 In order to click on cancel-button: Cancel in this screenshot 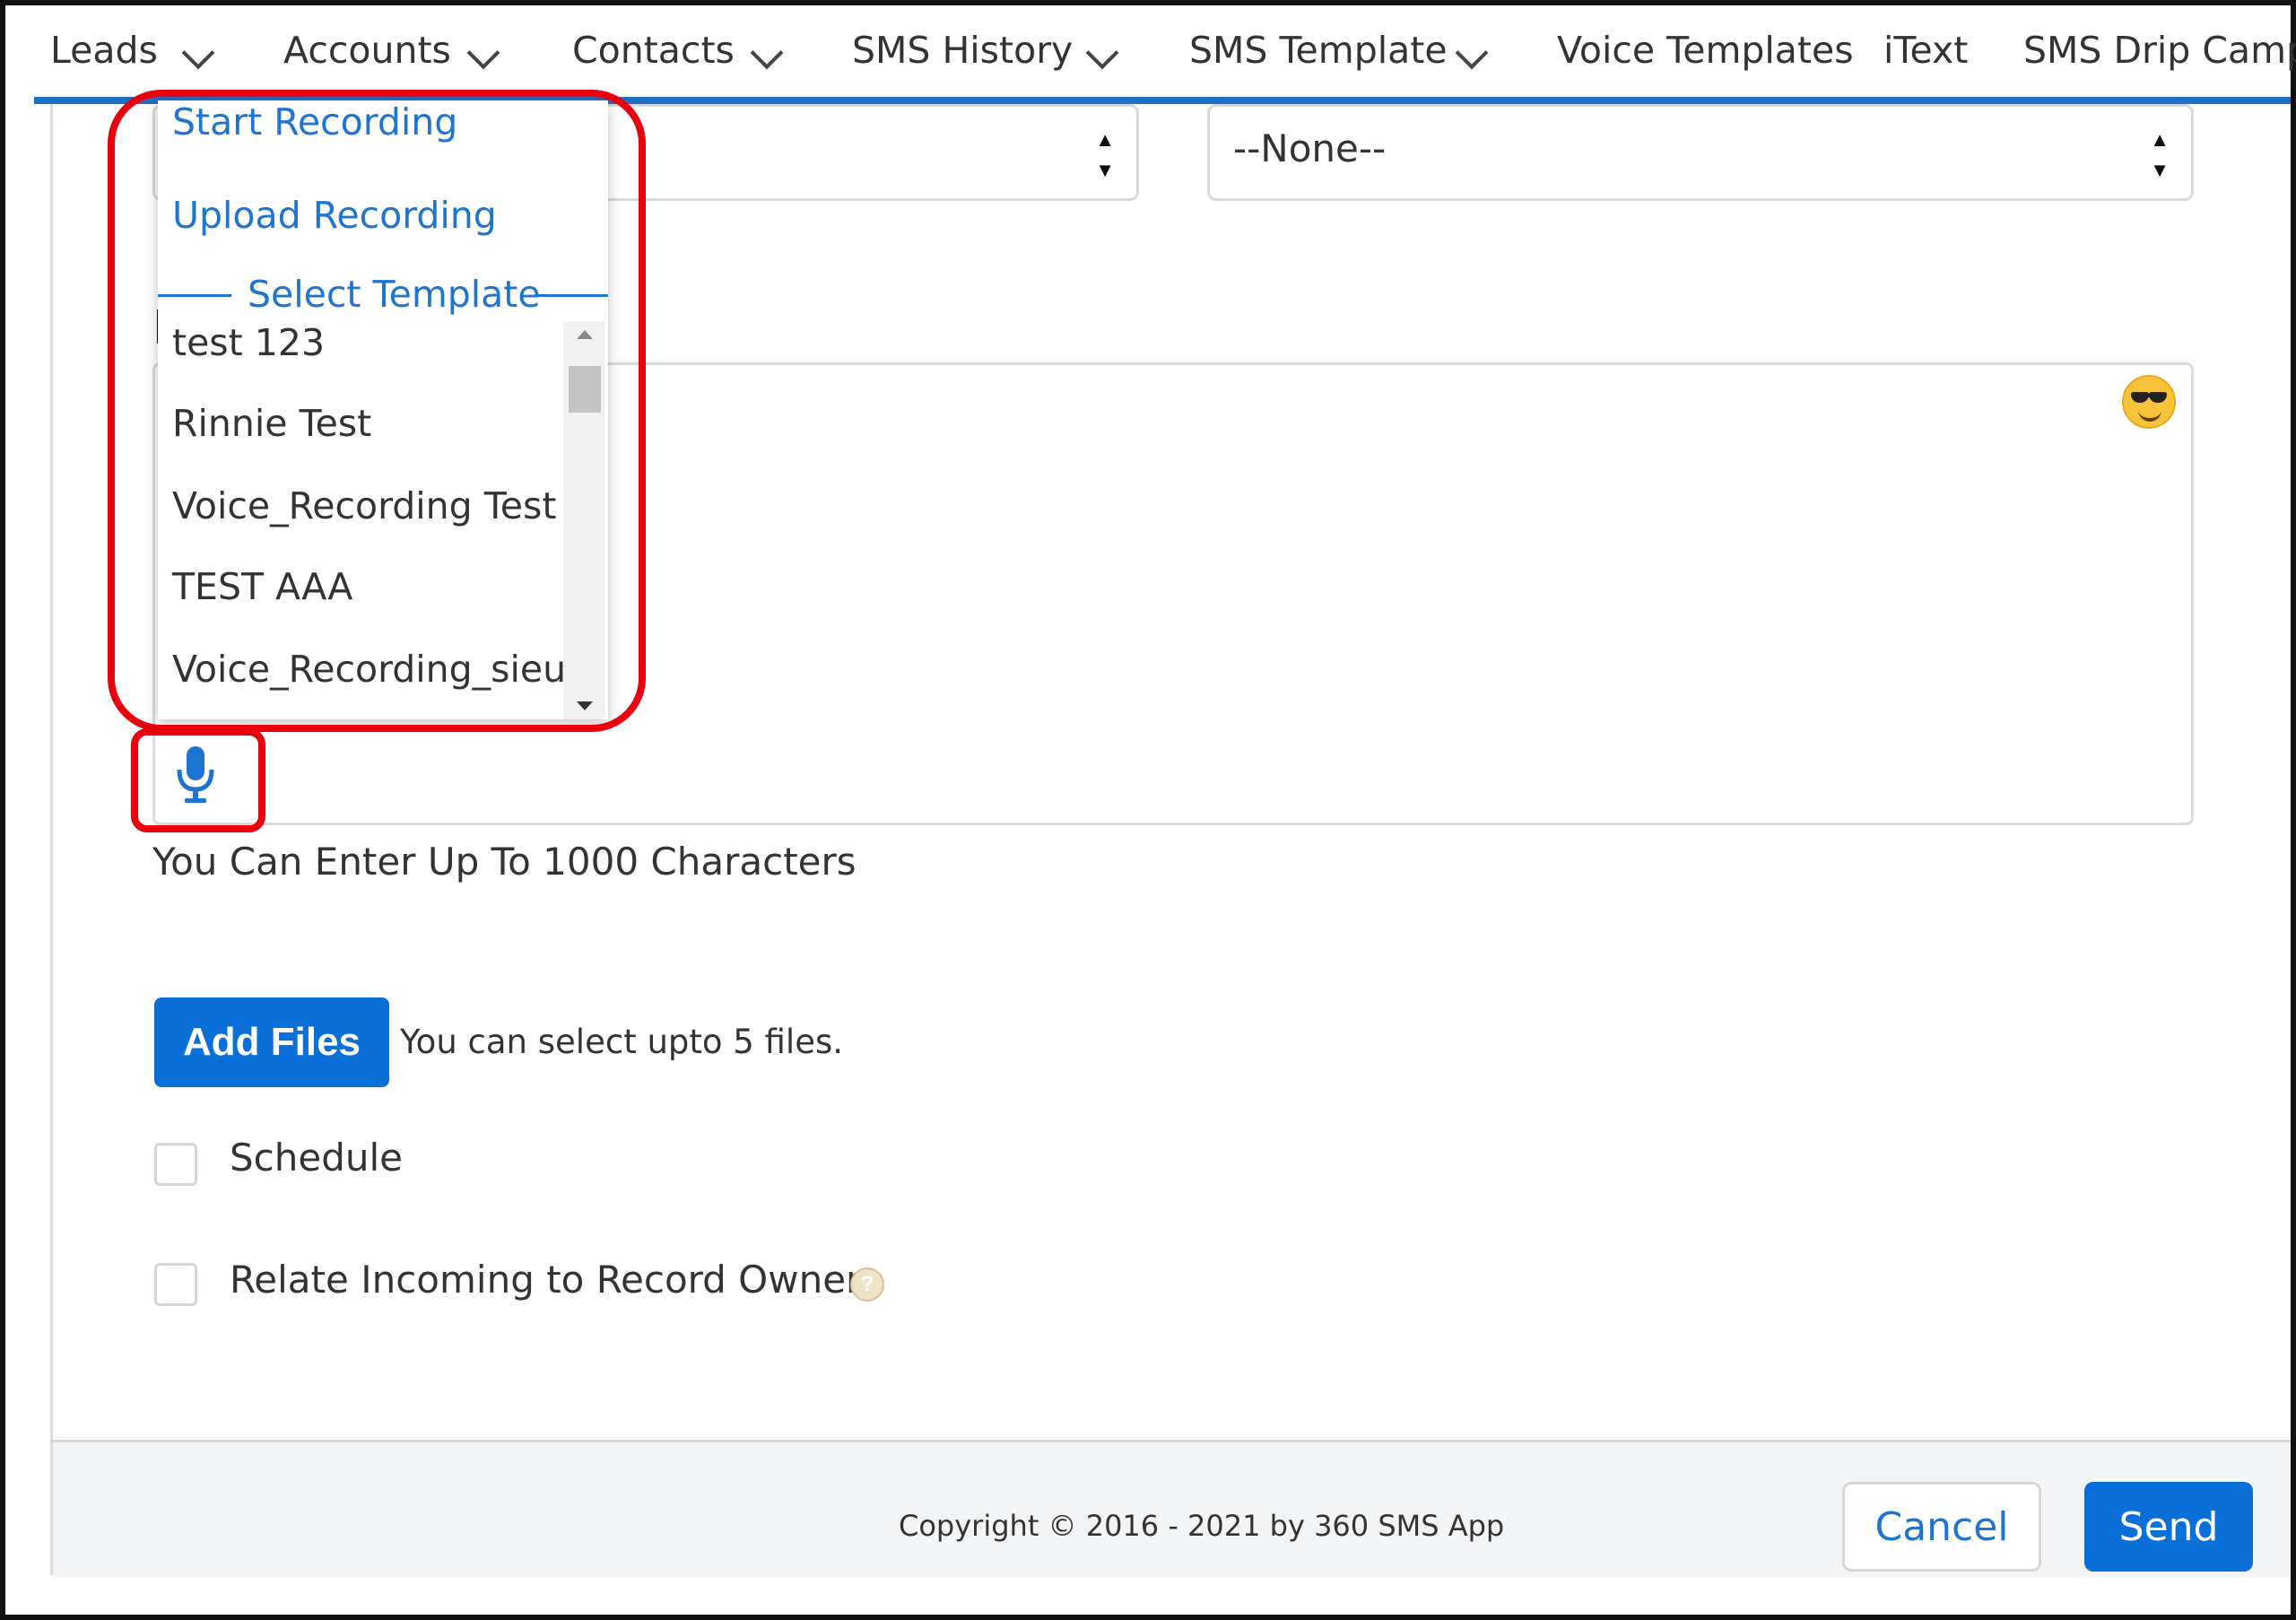, I will do `click(1941, 1527)`.